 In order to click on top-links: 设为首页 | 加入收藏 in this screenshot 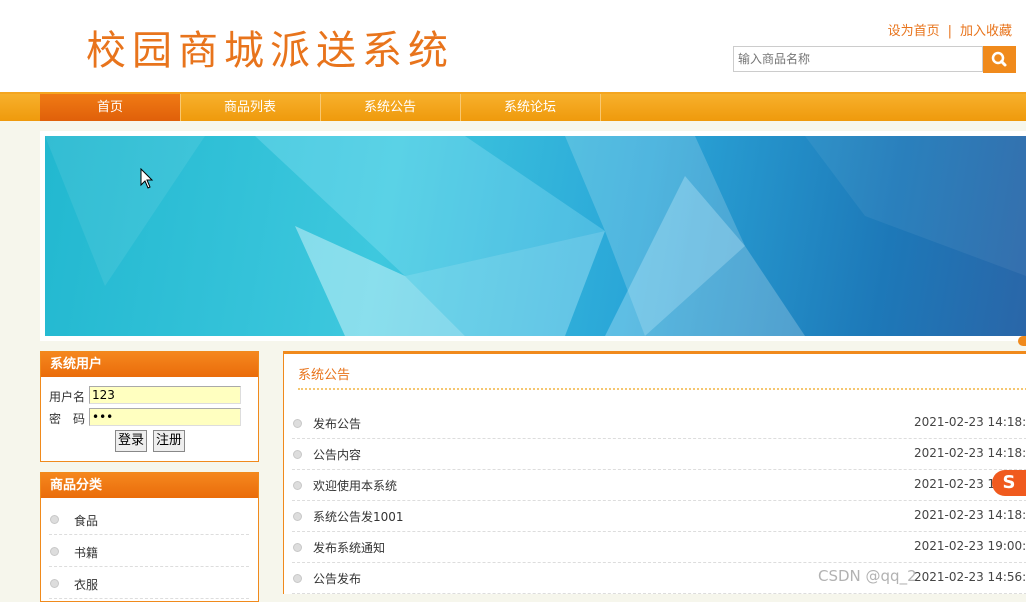, I will do `click(950, 29)`.